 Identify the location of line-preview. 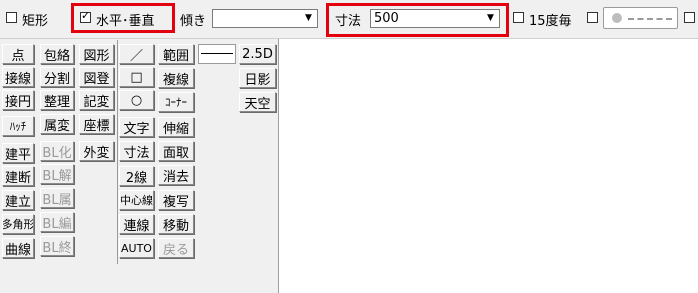
(217, 54).